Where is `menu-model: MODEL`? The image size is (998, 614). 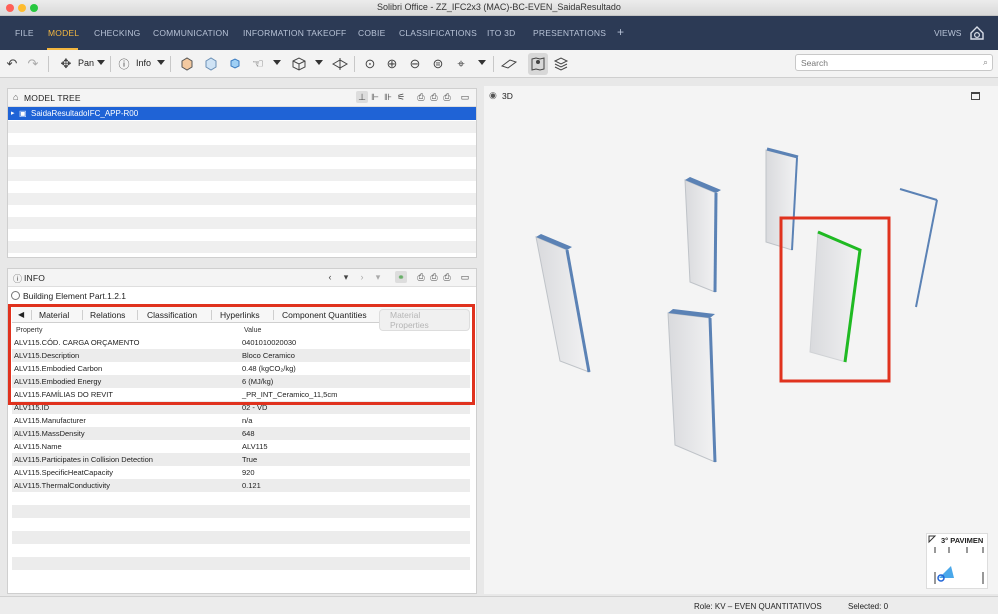
menu-model: MODEL is located at coordinates (63, 33).